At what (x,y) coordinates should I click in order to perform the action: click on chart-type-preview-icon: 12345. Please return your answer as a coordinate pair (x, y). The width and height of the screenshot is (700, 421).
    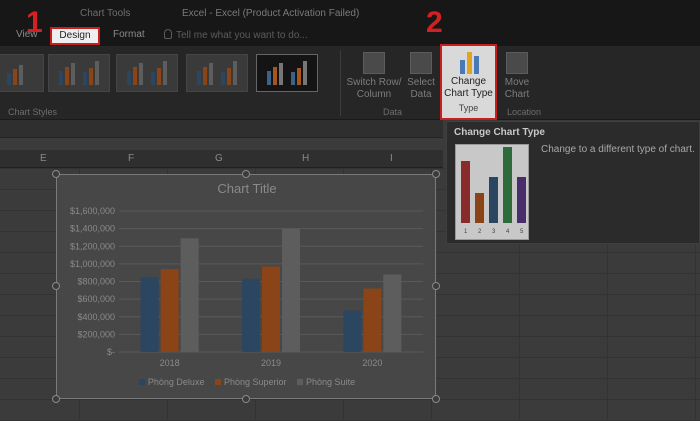
    Looking at the image, I should click on (492, 192).